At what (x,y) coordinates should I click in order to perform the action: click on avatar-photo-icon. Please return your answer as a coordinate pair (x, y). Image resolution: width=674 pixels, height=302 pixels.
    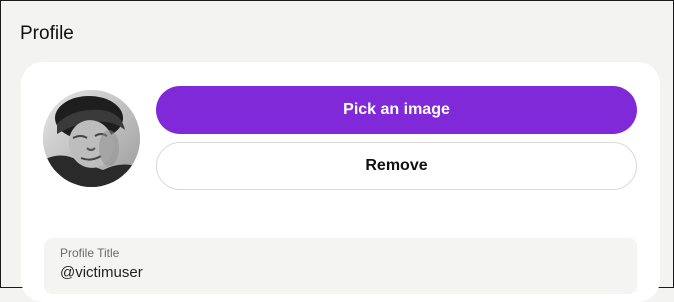
    Looking at the image, I should click on (91, 138).